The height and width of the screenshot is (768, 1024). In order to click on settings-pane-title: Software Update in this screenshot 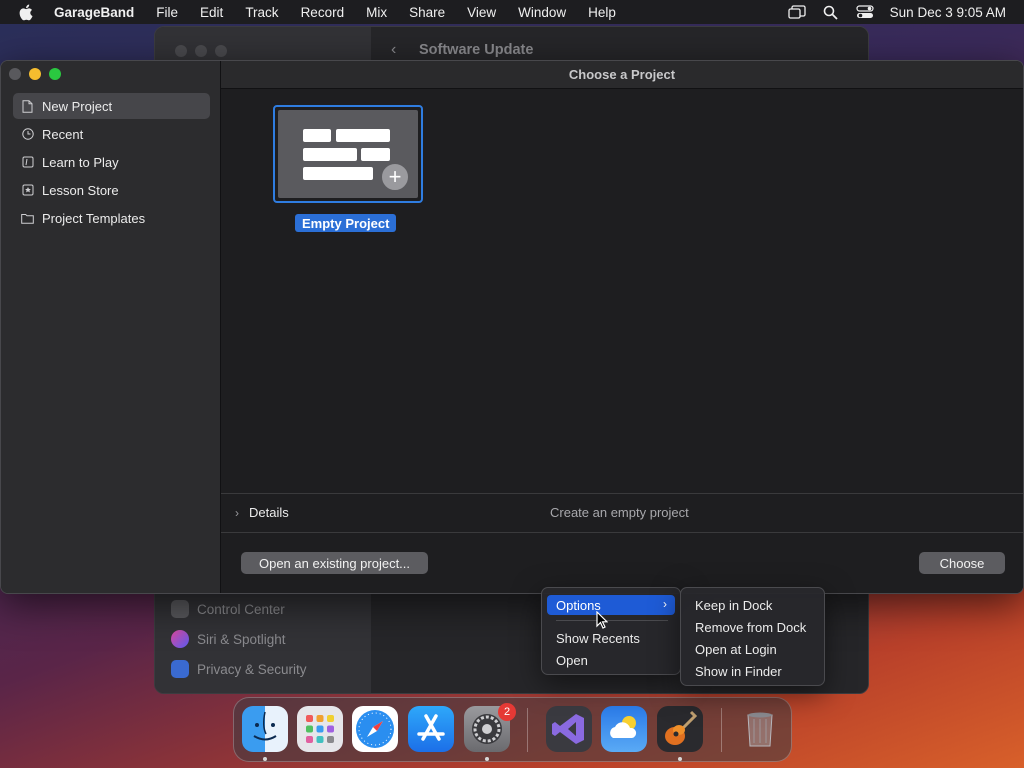, I will do `click(476, 50)`.